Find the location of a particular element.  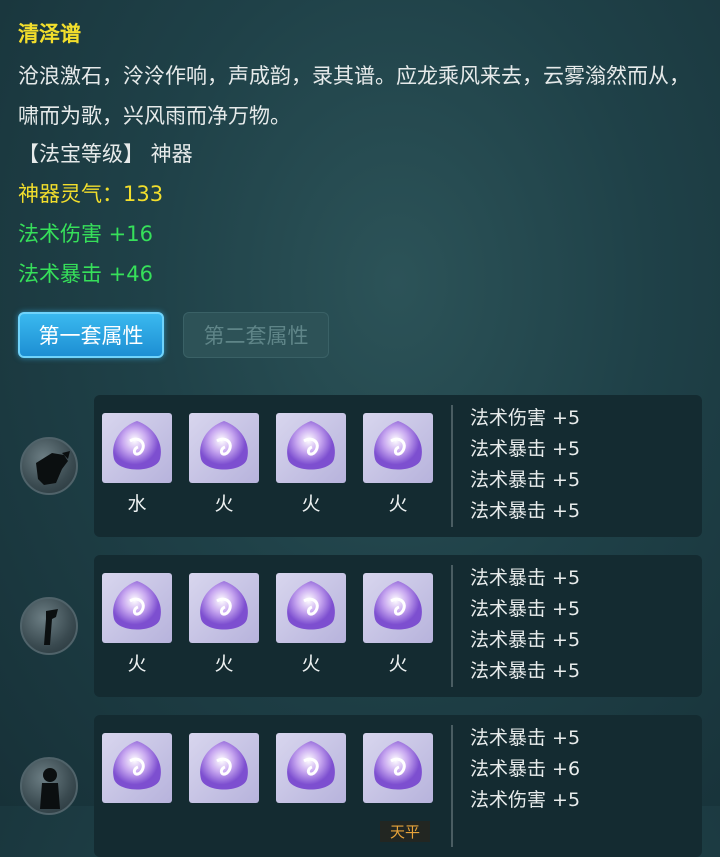

set-stats: 法术暴击 +5 法术暴击 +5 法术暴击 +5 法术暴击 +5 is located at coordinates (525, 625).